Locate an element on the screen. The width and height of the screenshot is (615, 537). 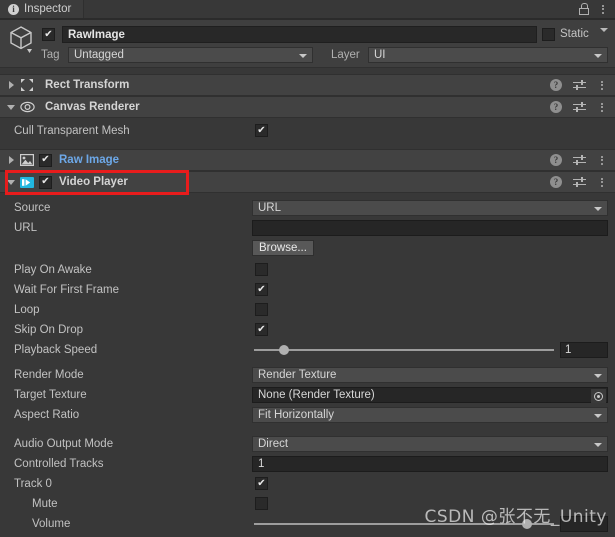
skip-on-drop-label: Skip On Drop is located at coordinates (49, 330).